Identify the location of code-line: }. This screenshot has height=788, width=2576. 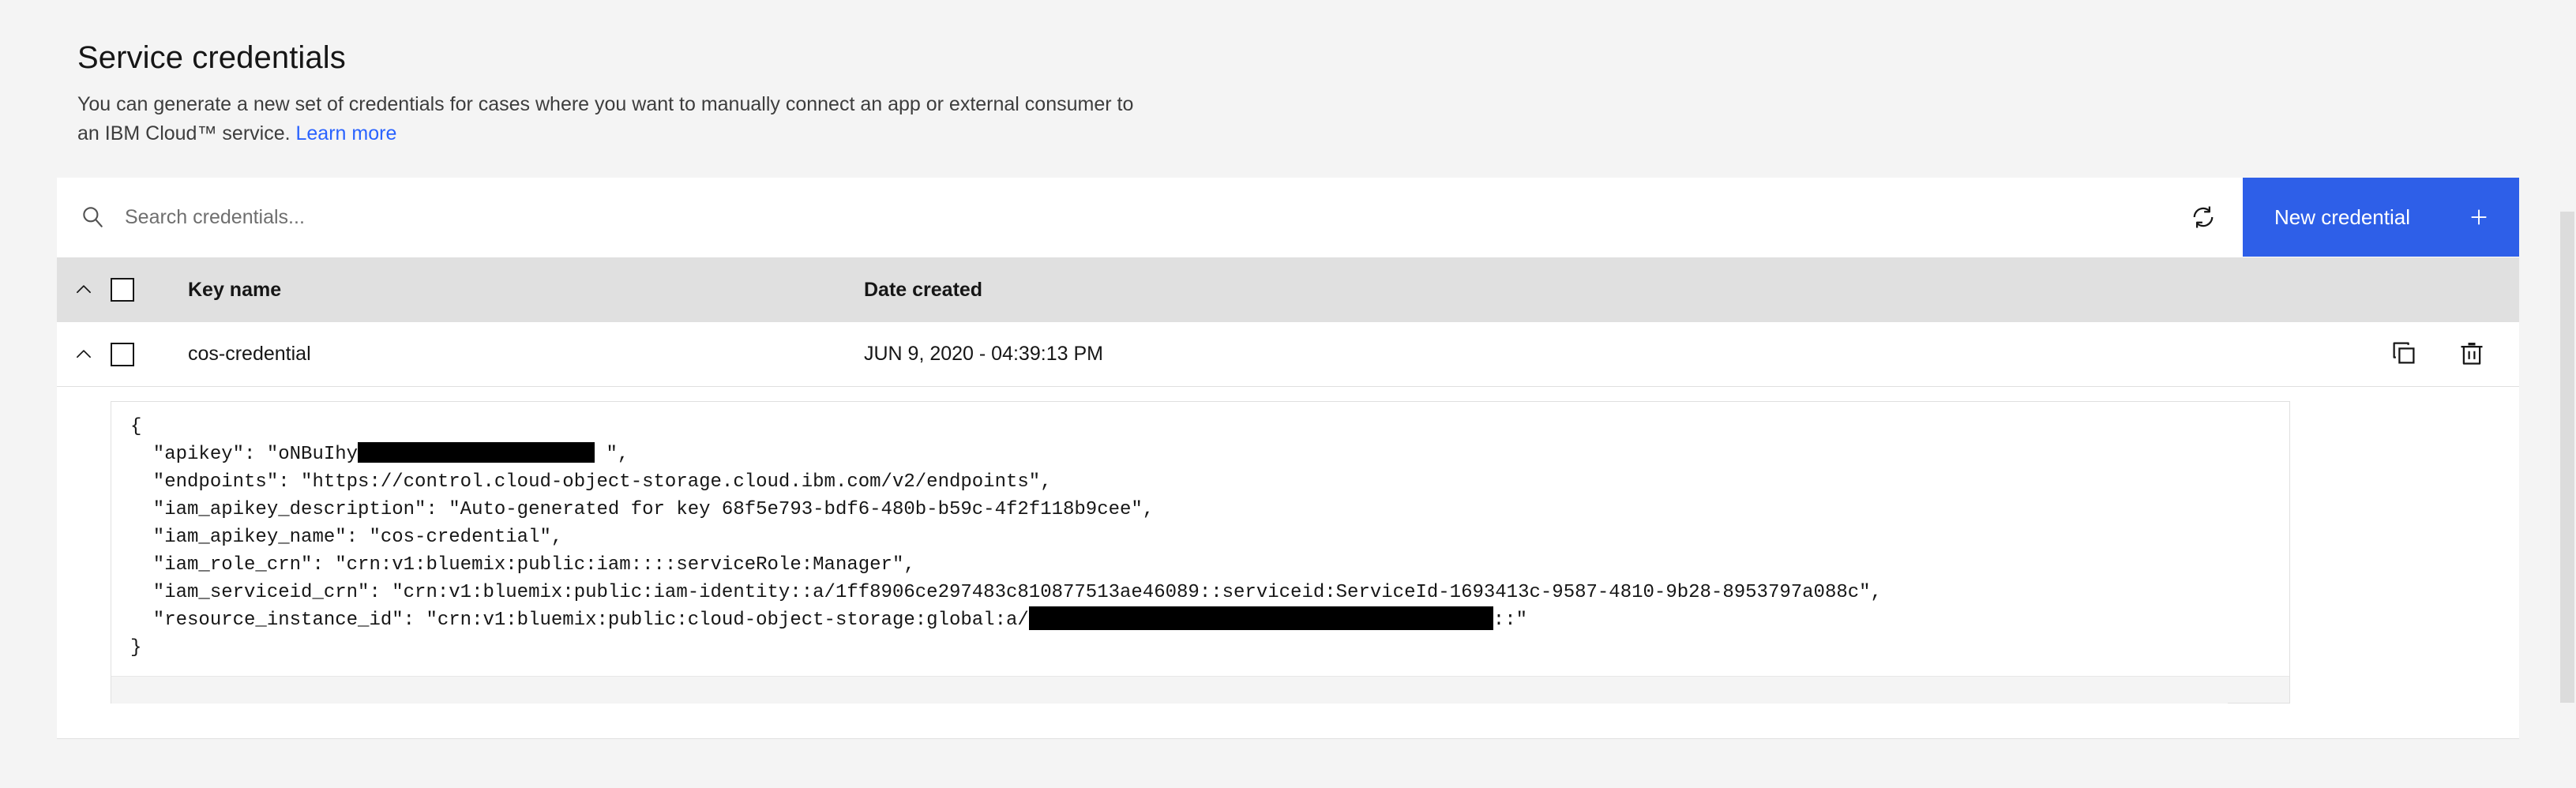
(136, 648).